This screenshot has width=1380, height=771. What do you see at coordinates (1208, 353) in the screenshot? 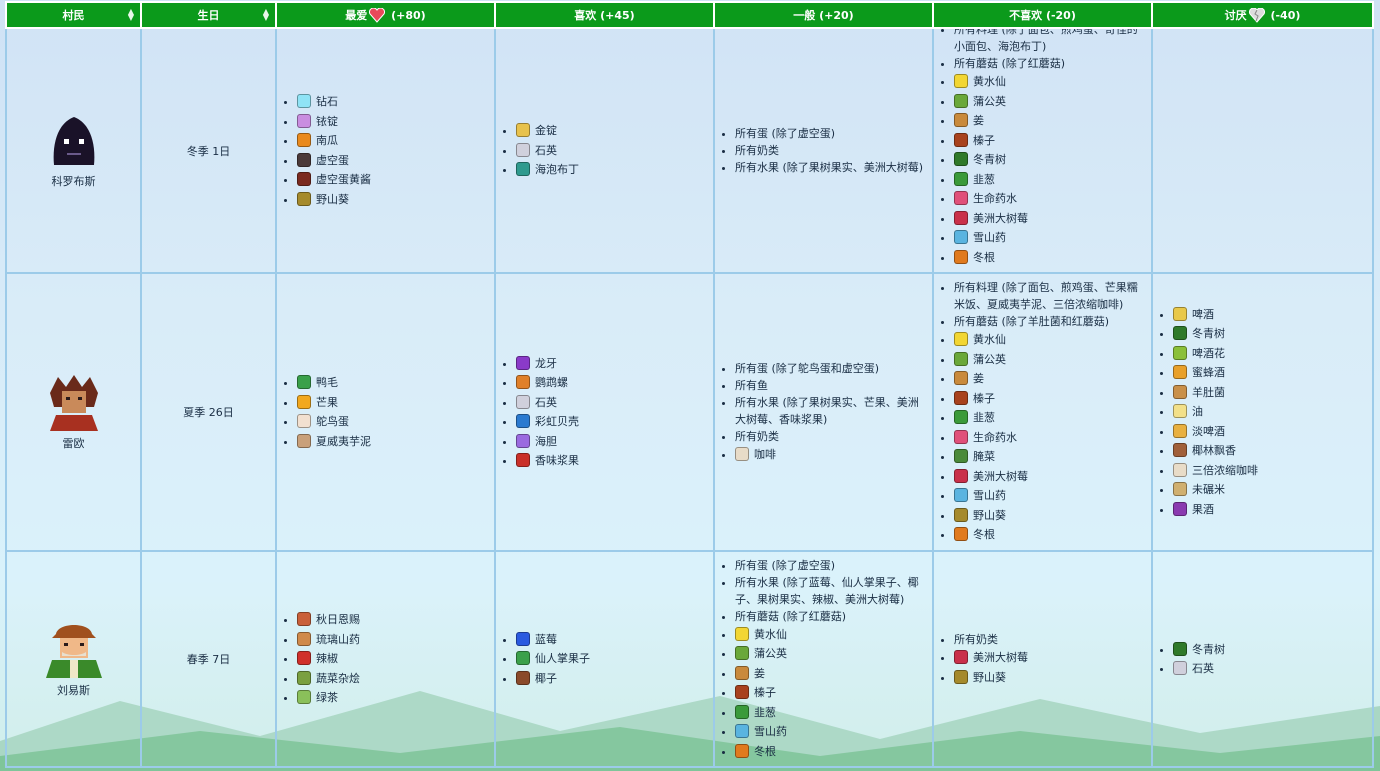
I see `item-link: 啤酒花` at bounding box center [1208, 353].